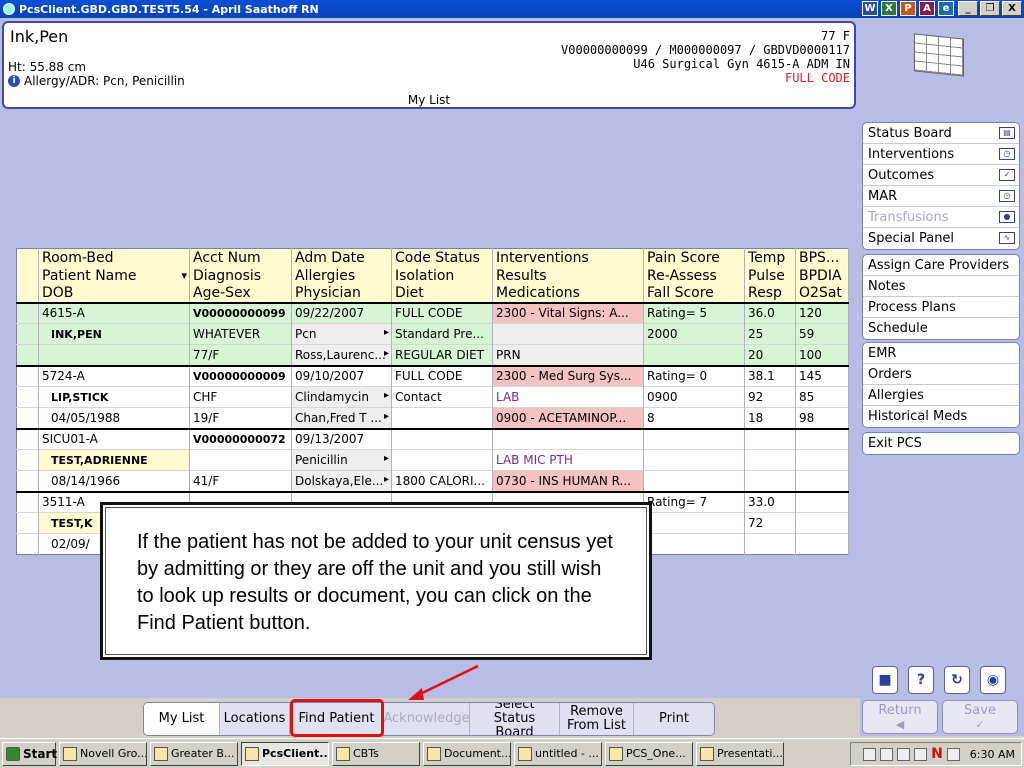 This screenshot has height=768, width=1024. Describe the element at coordinates (941, 175) in the screenshot. I see `nav-outcomes: Outcomes ✓` at that location.